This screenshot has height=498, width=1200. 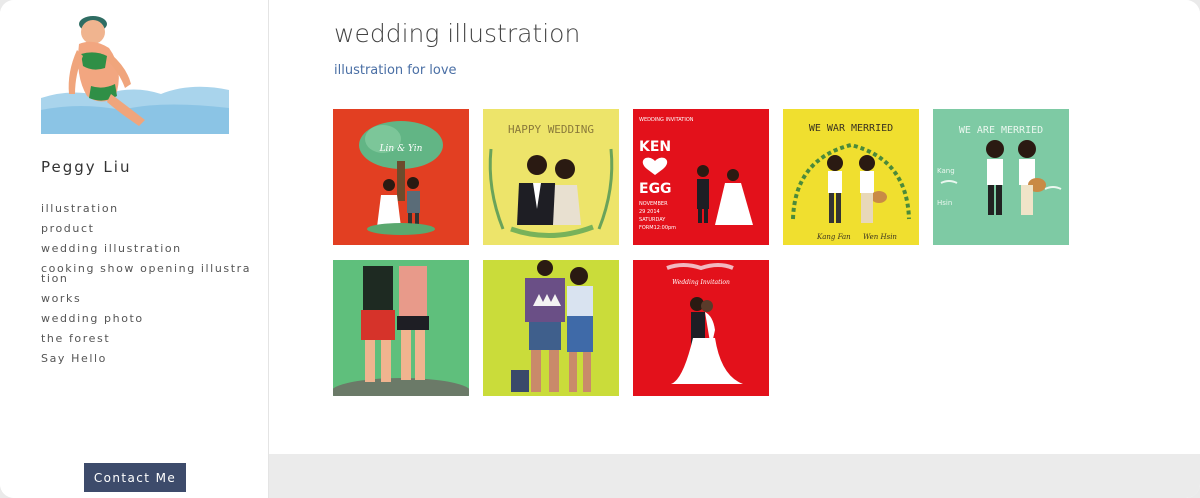 What do you see at coordinates (1001, 130) in the screenshot?
I see `thumb-text: WE ARE MERRIED` at bounding box center [1001, 130].